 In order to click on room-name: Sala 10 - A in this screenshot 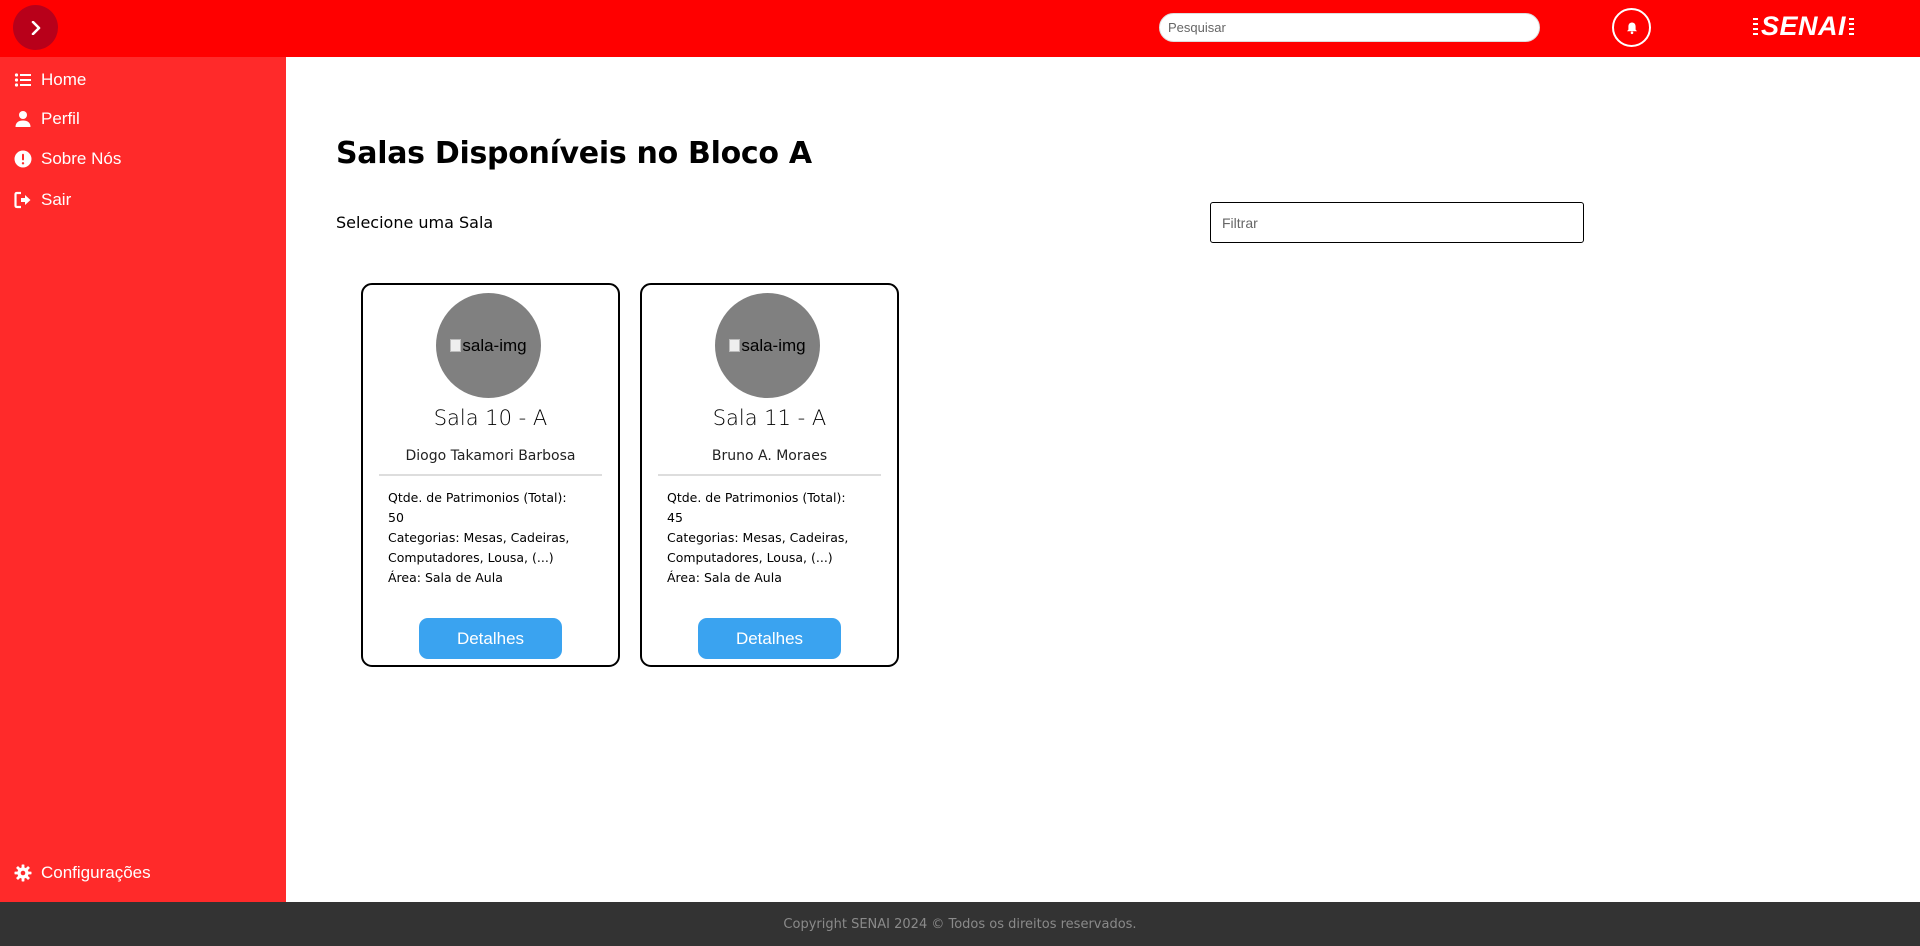, I will do `click(490, 418)`.